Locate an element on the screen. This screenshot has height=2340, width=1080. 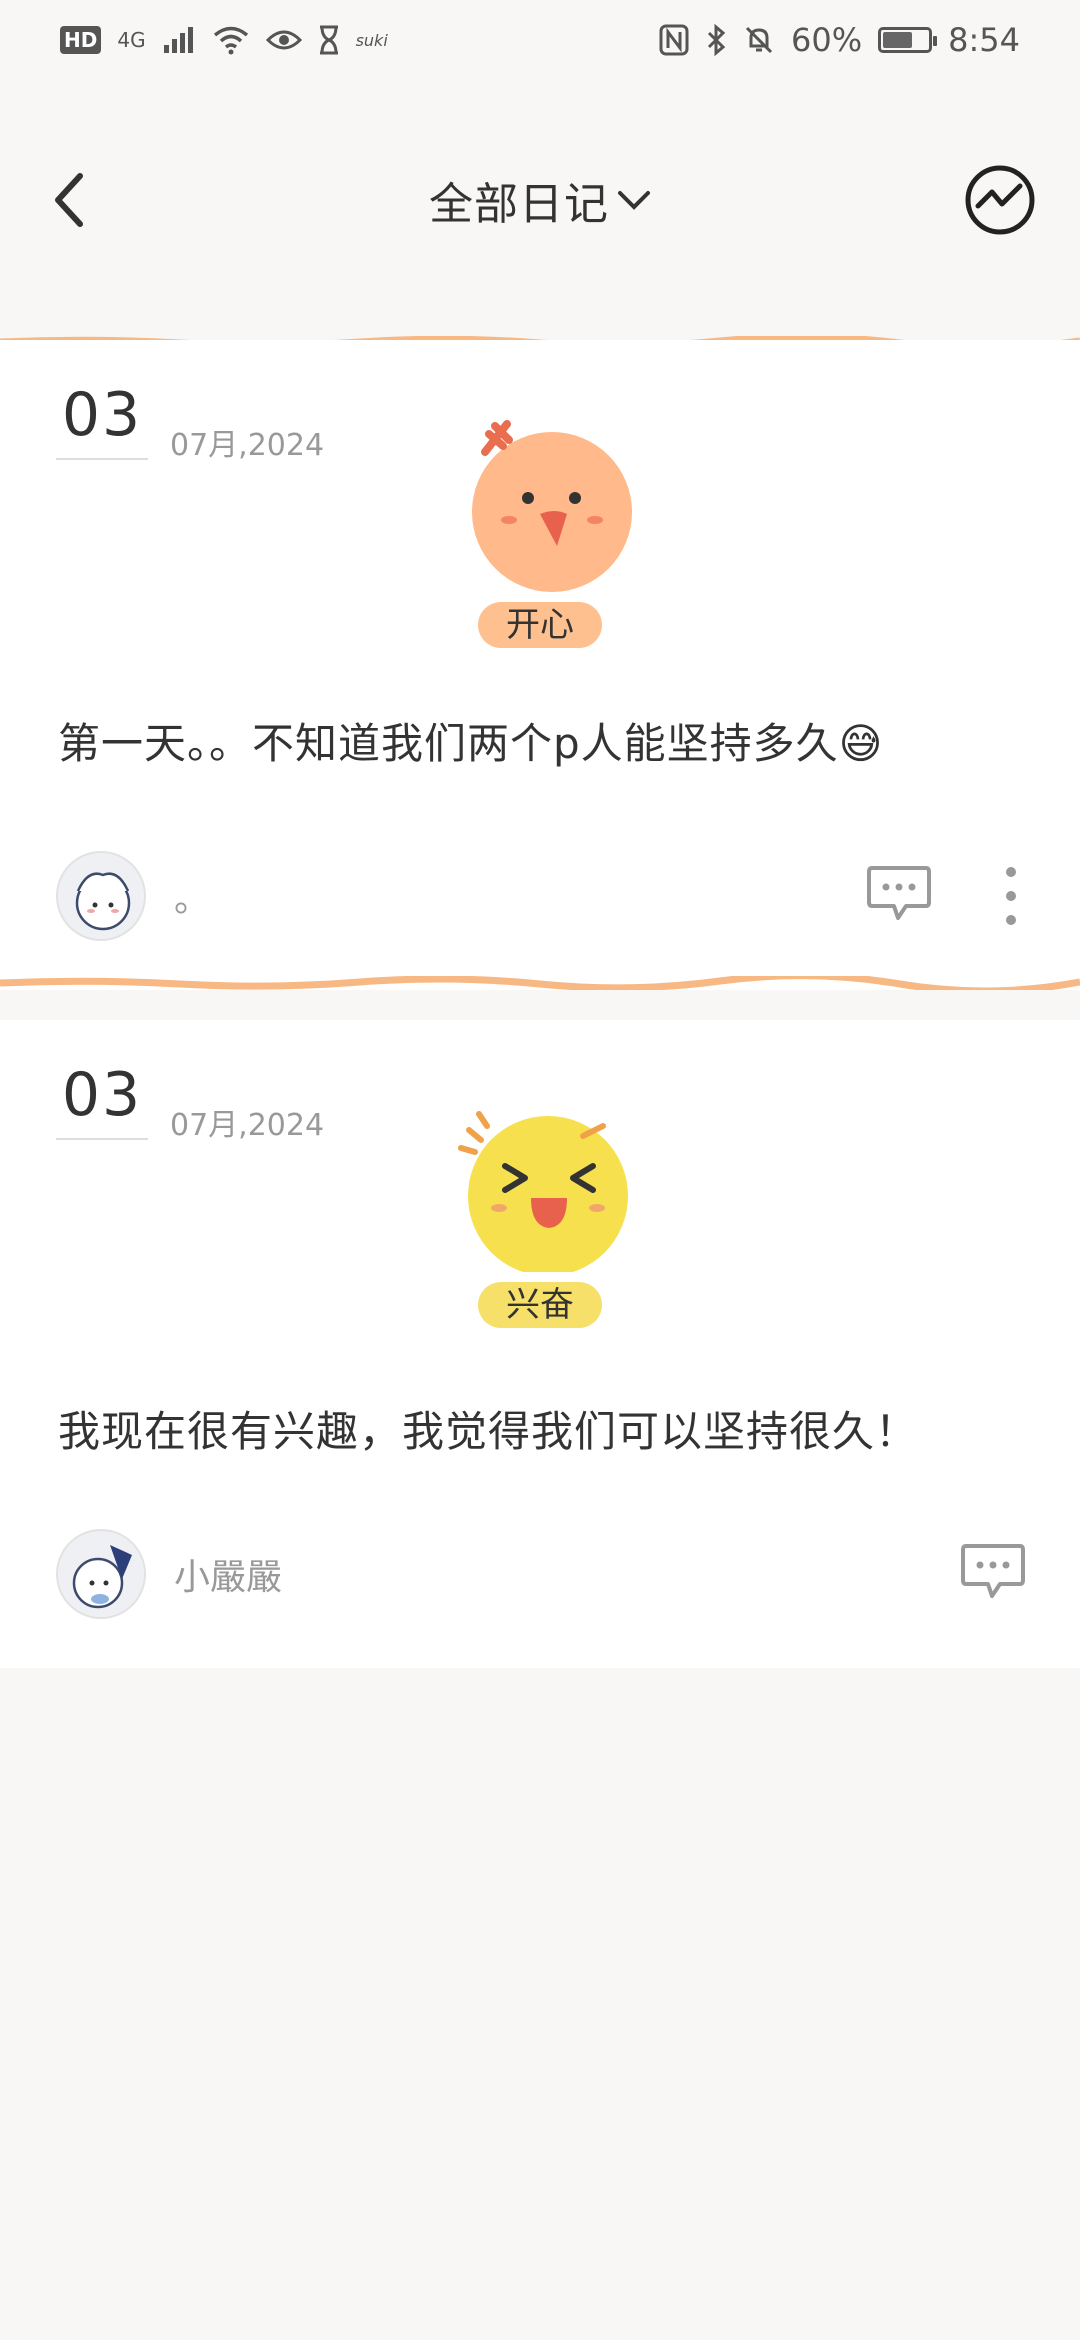
signal-icon is located at coordinates (178, 40).